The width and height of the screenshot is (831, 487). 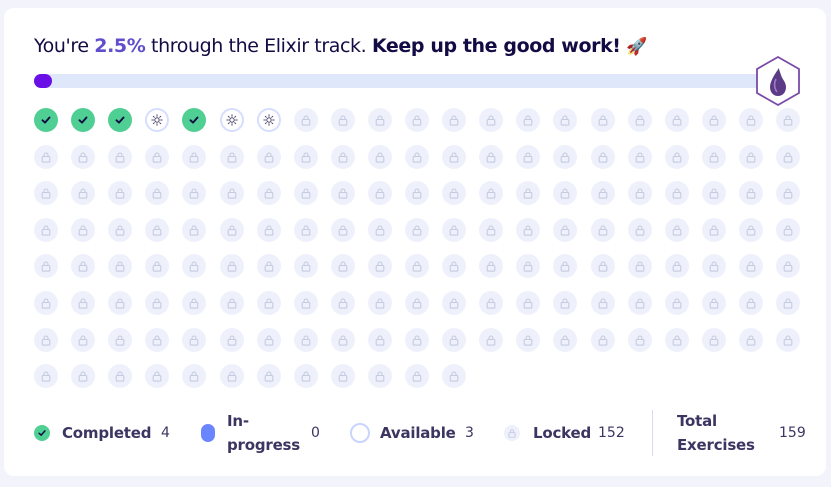 I want to click on headline-middle: through the Elixir track., so click(x=258, y=46).